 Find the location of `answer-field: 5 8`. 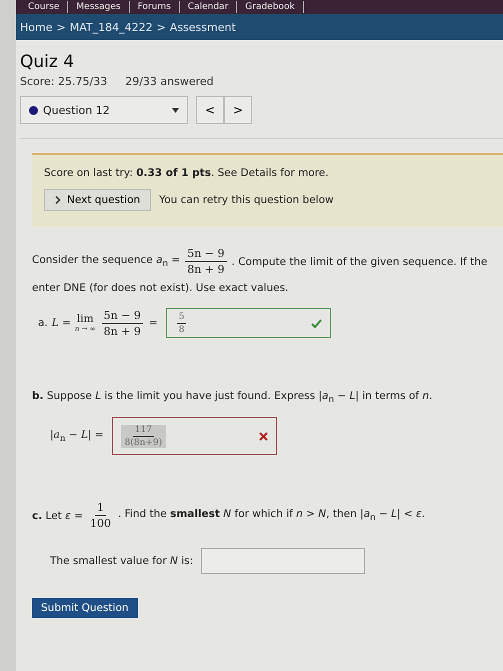

answer-field: 5 8 is located at coordinates (248, 323).